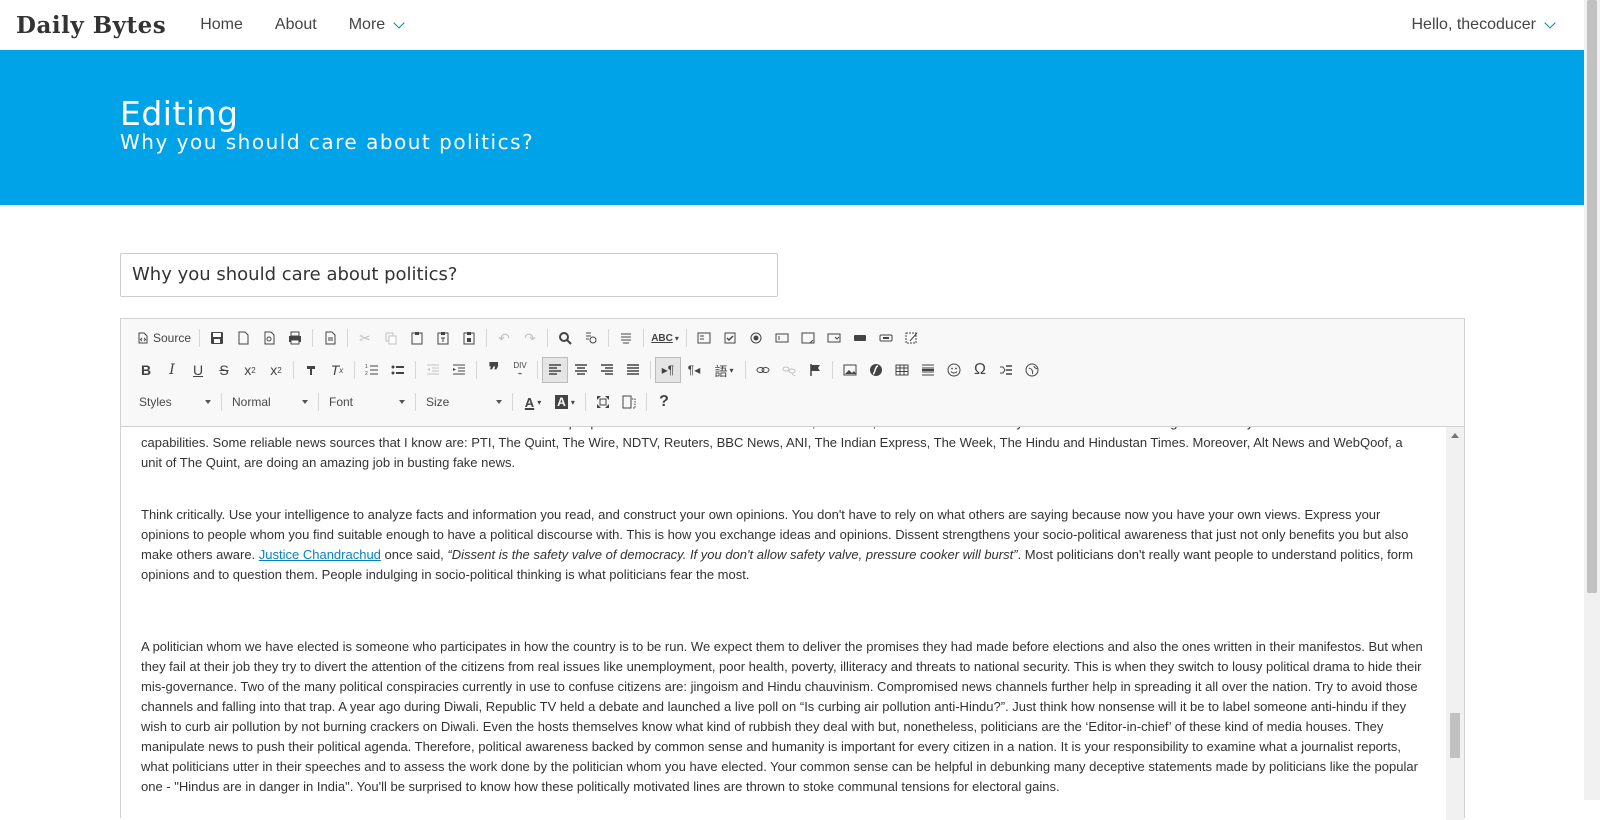 The image size is (1600, 820). Describe the element at coordinates (626, 338) in the screenshot. I see `select-all-icon` at that location.